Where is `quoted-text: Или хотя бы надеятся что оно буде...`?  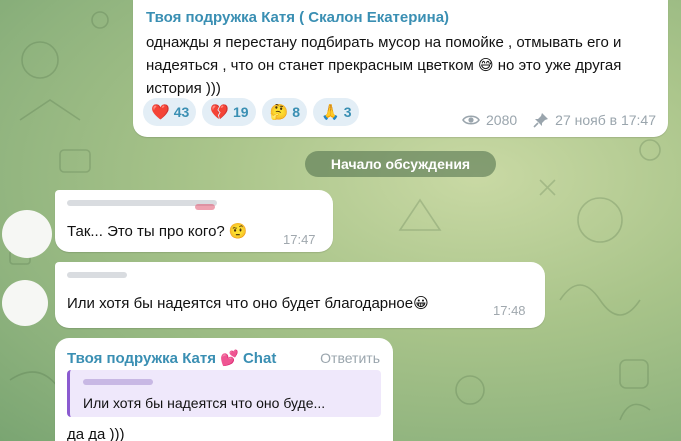 quoted-text: Или хотя бы надеятся что оно буде... is located at coordinates (204, 403).